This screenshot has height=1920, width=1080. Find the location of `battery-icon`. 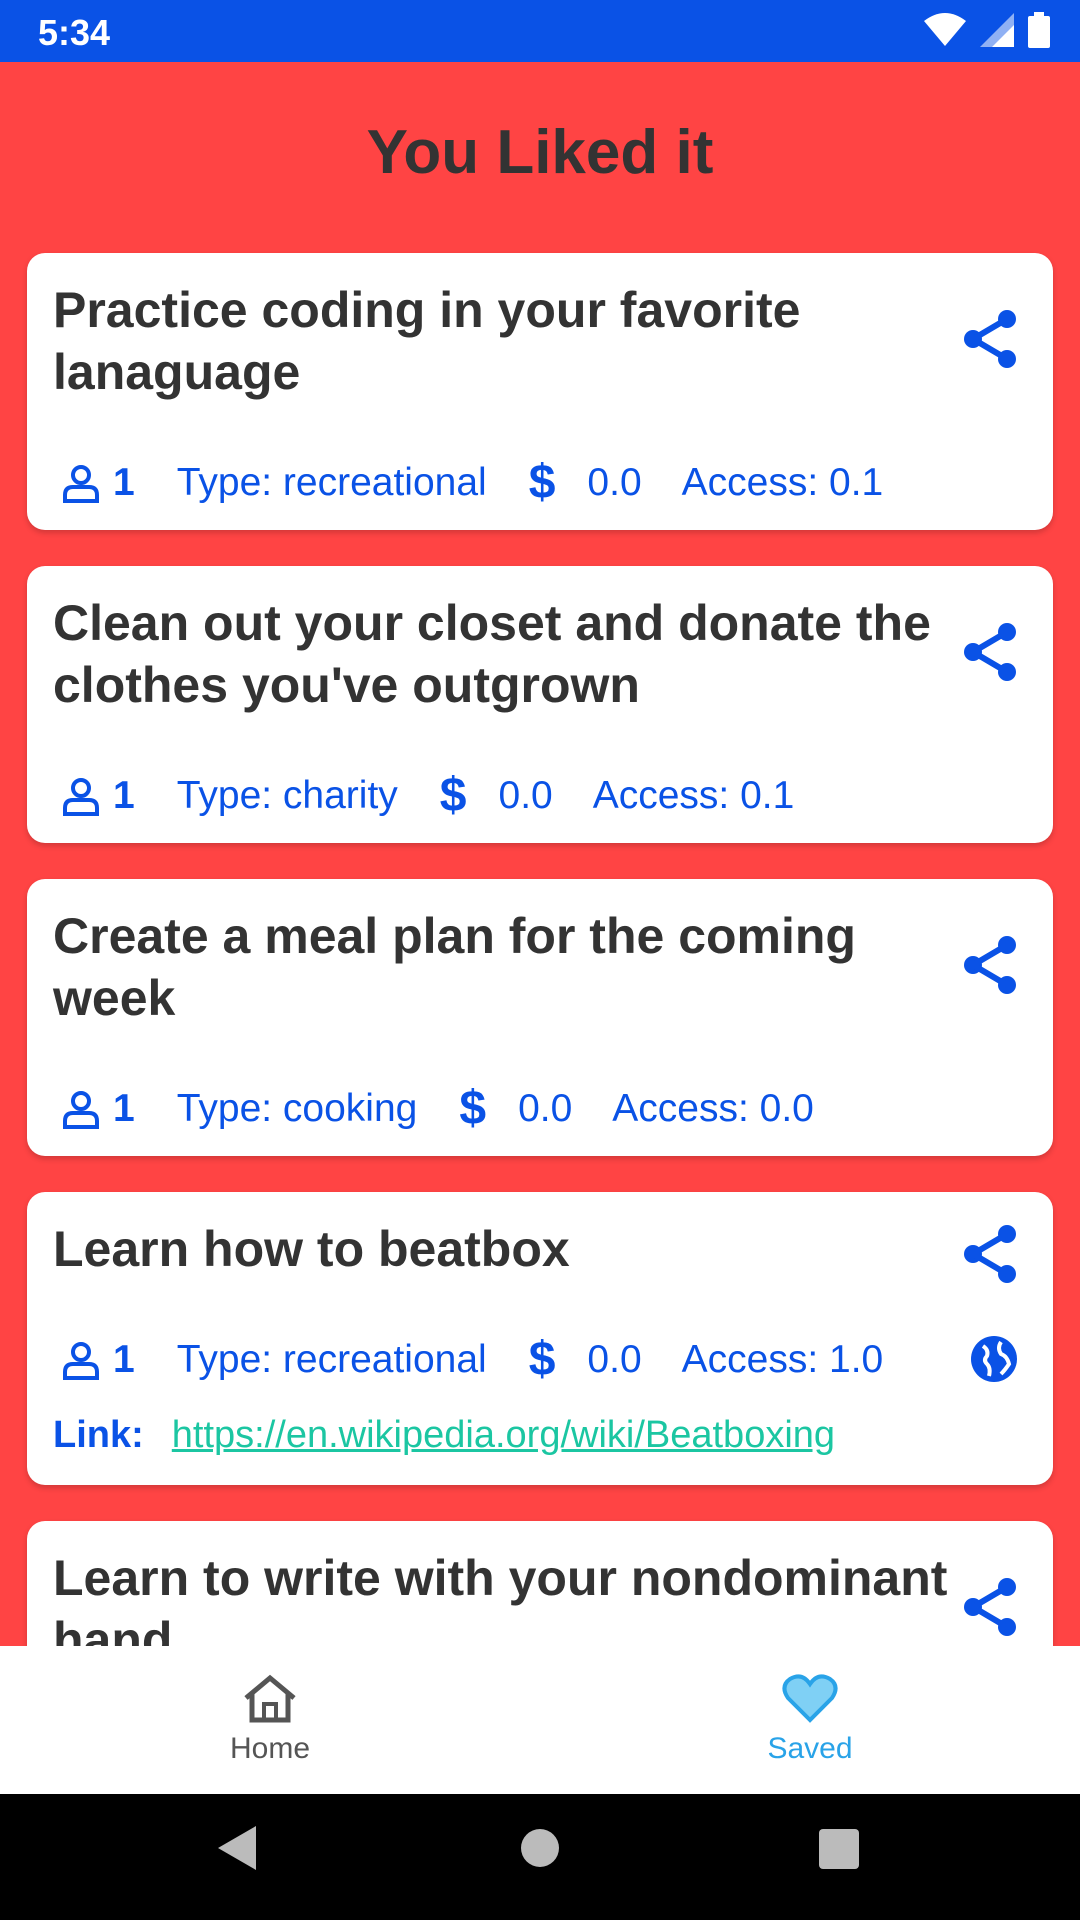

battery-icon is located at coordinates (1039, 30).